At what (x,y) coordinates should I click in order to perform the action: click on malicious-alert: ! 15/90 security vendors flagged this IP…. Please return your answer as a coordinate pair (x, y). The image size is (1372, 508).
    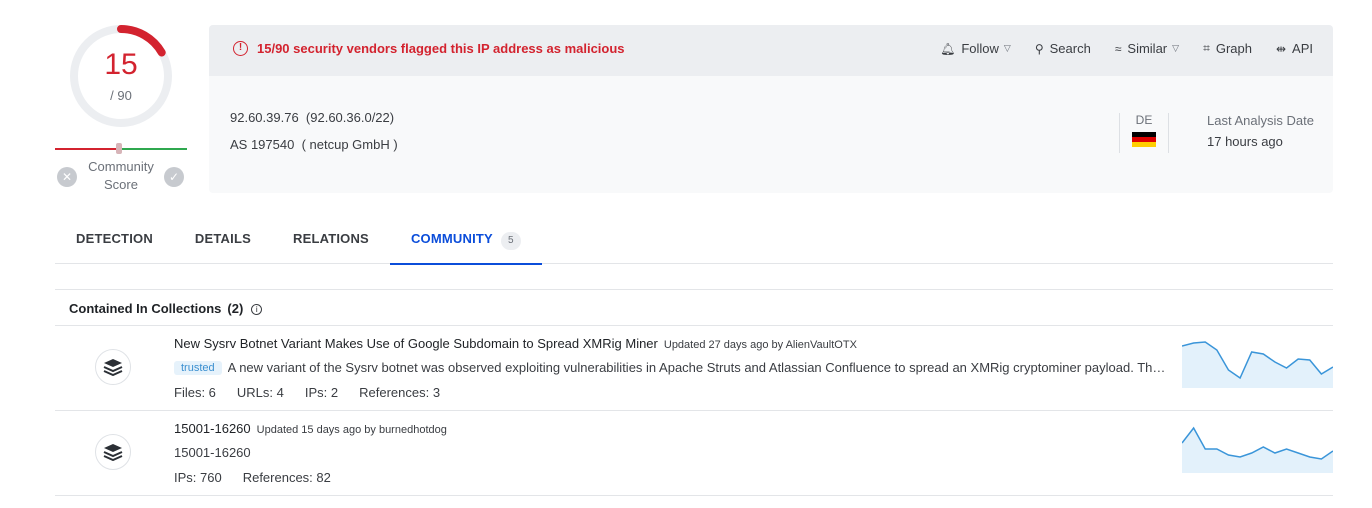
    Looking at the image, I should click on (429, 48).